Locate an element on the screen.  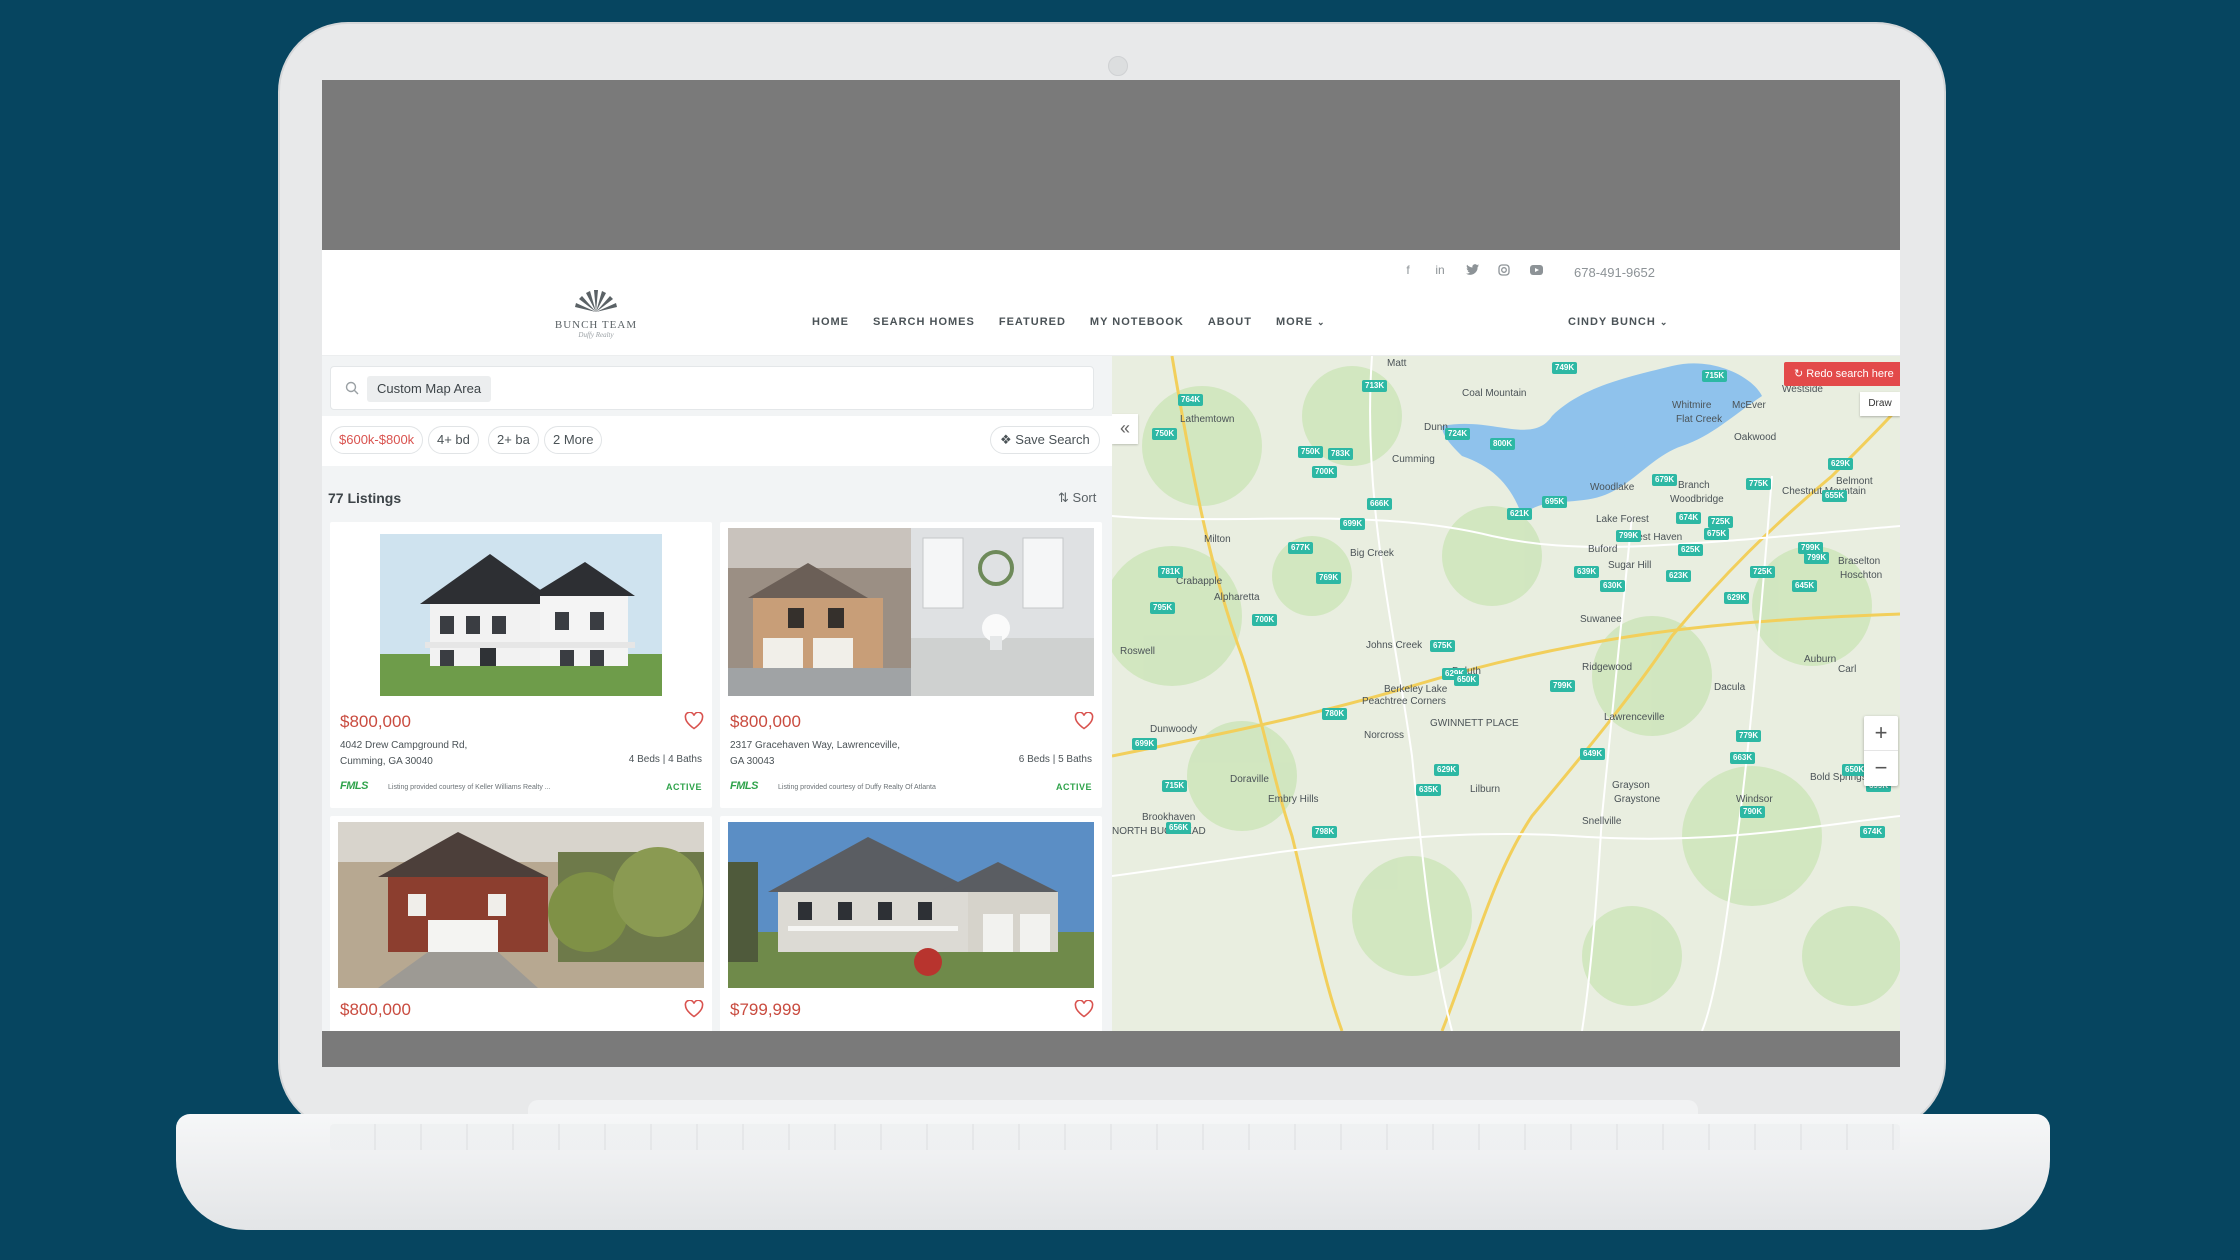
screen-bottom-band is located at coordinates (1111, 1049).